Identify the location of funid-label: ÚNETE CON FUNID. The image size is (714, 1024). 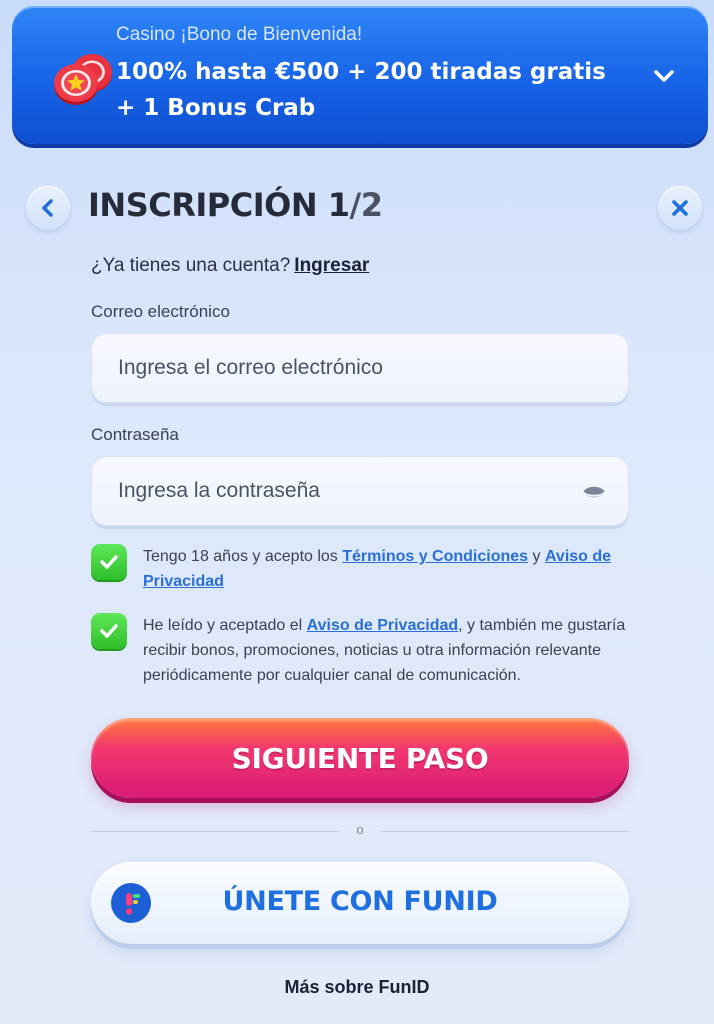
(360, 901).